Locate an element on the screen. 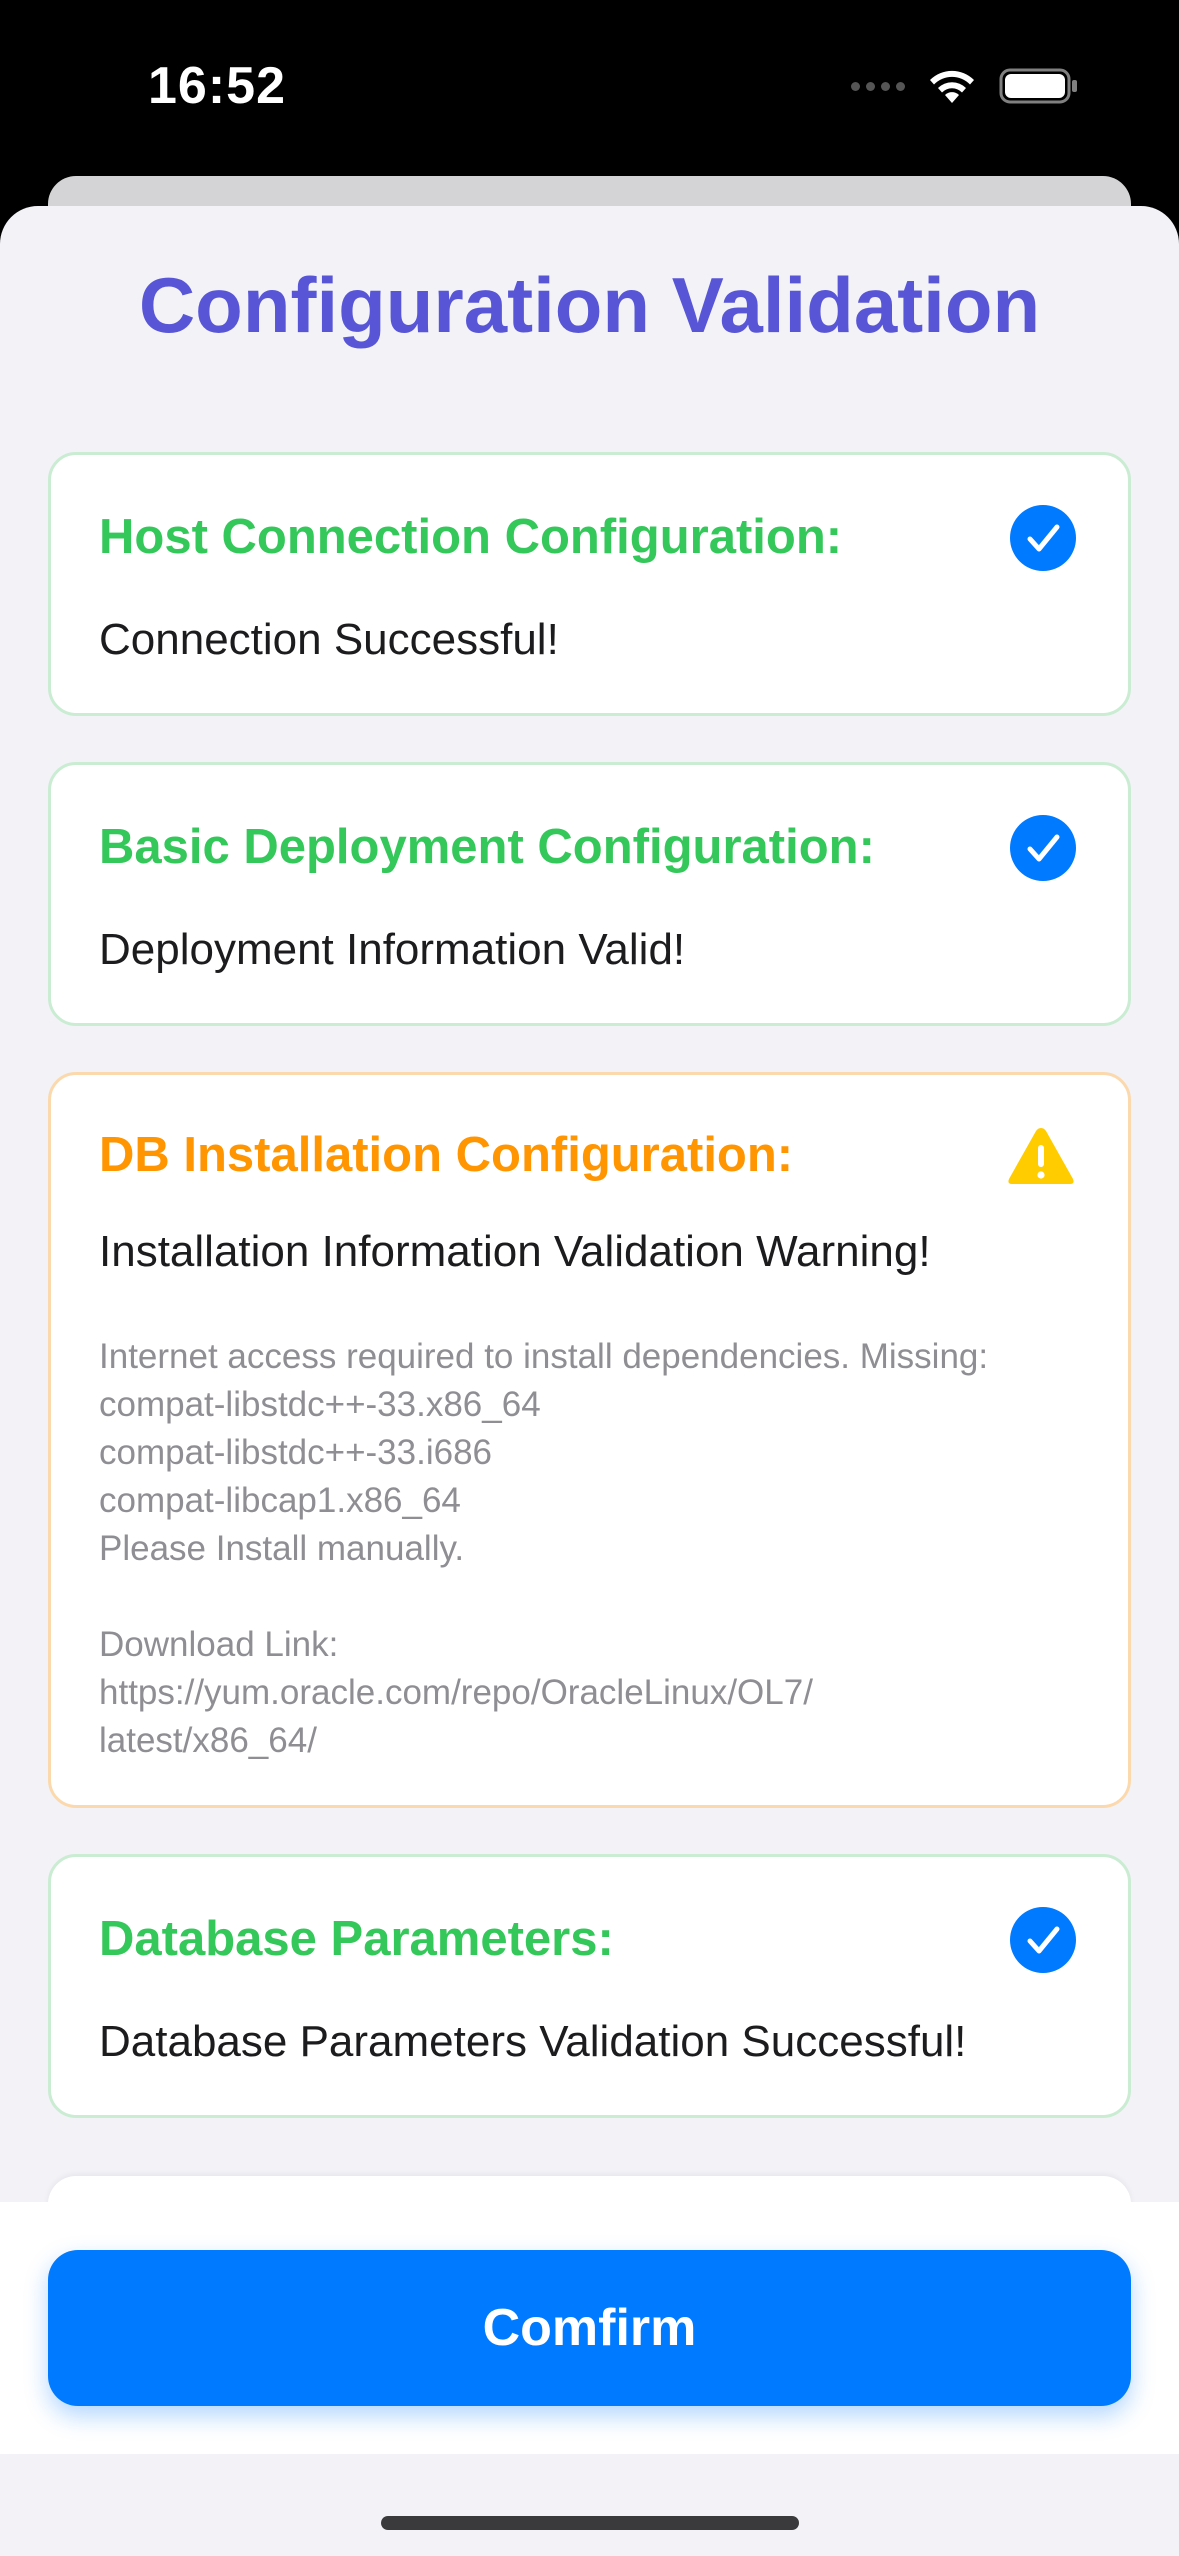 The image size is (1179, 2556). confirm-button: Comfirm is located at coordinates (589, 2328).